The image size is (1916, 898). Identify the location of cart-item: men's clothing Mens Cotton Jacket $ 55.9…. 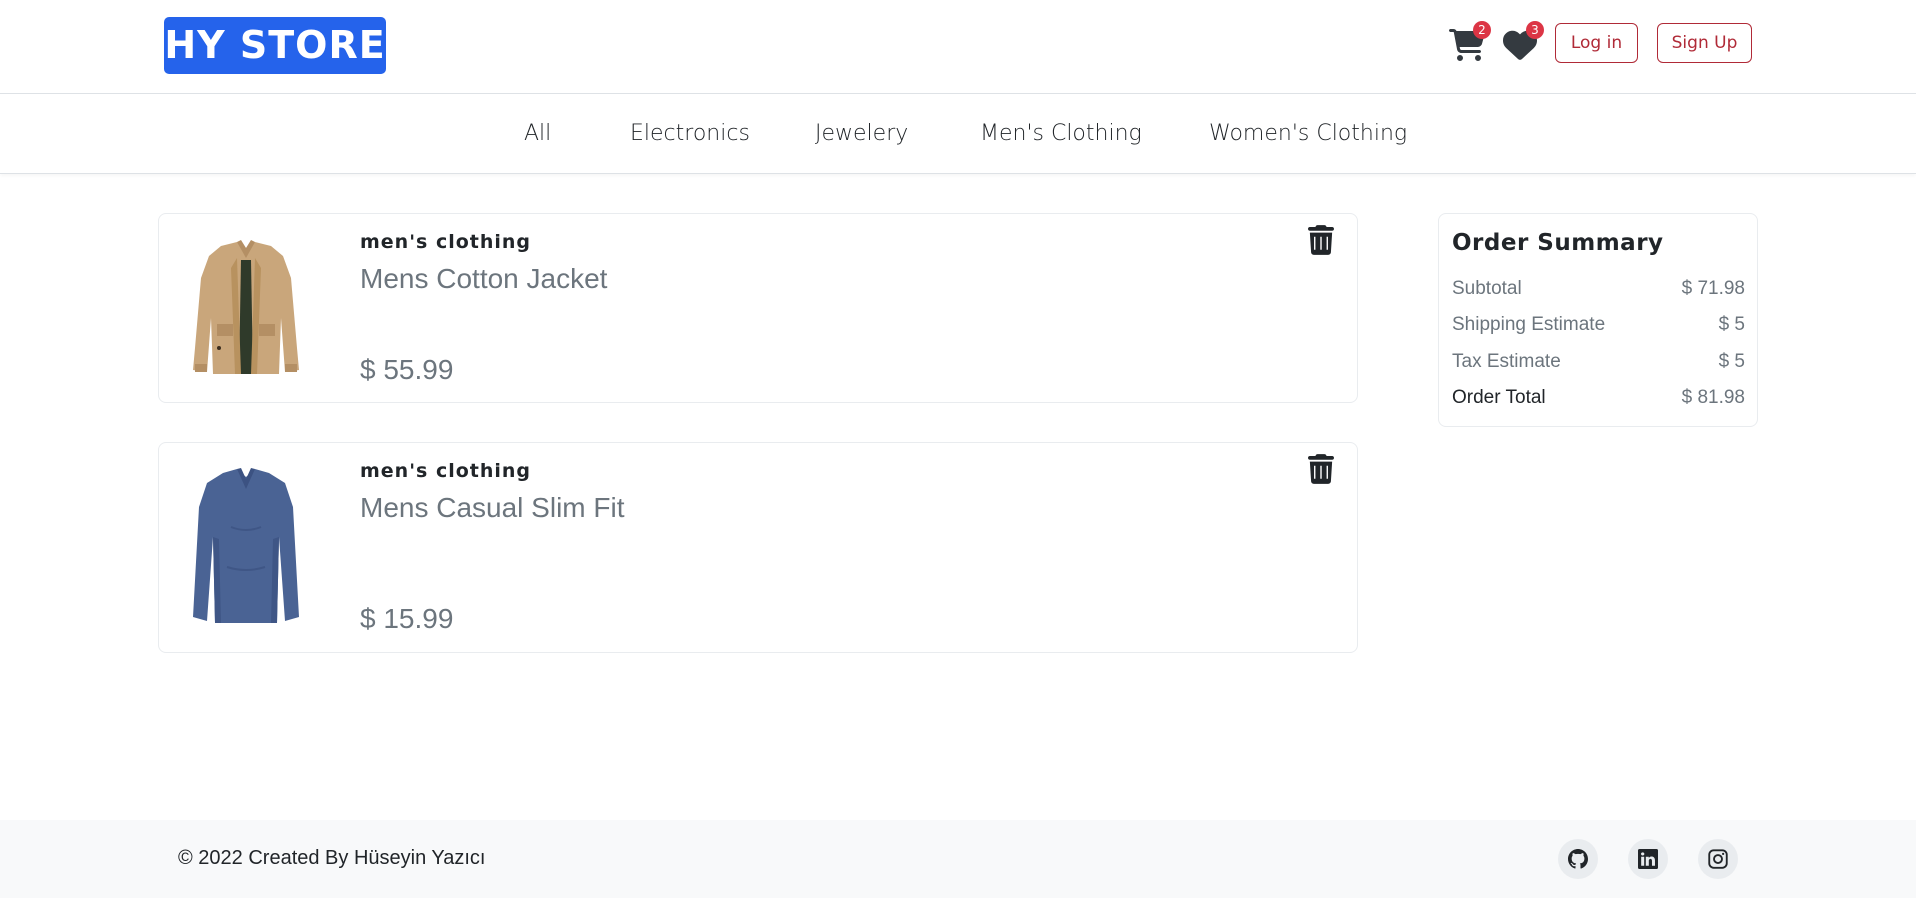
(758, 308).